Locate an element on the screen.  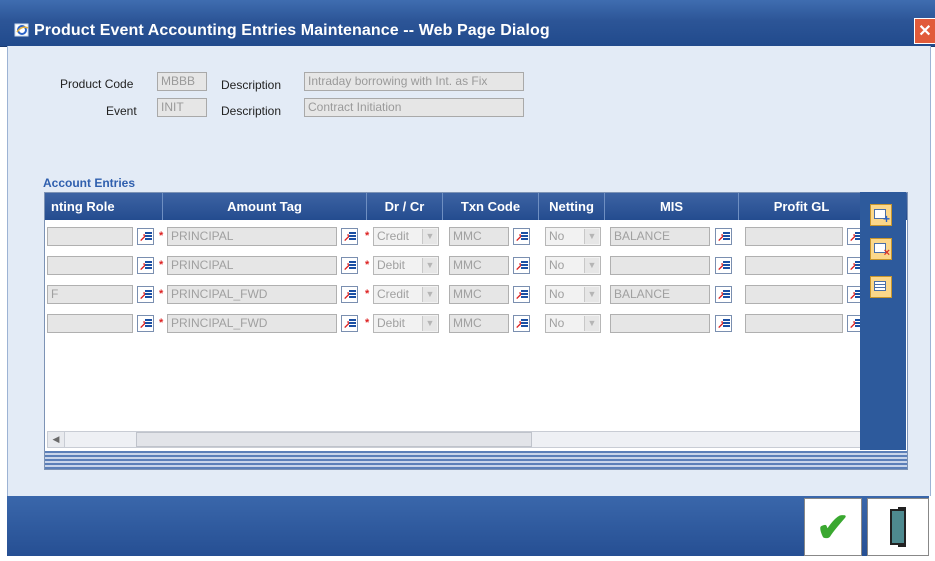
product-description-field: Intraday borrowing with Int. as Fix is located at coordinates (414, 81).